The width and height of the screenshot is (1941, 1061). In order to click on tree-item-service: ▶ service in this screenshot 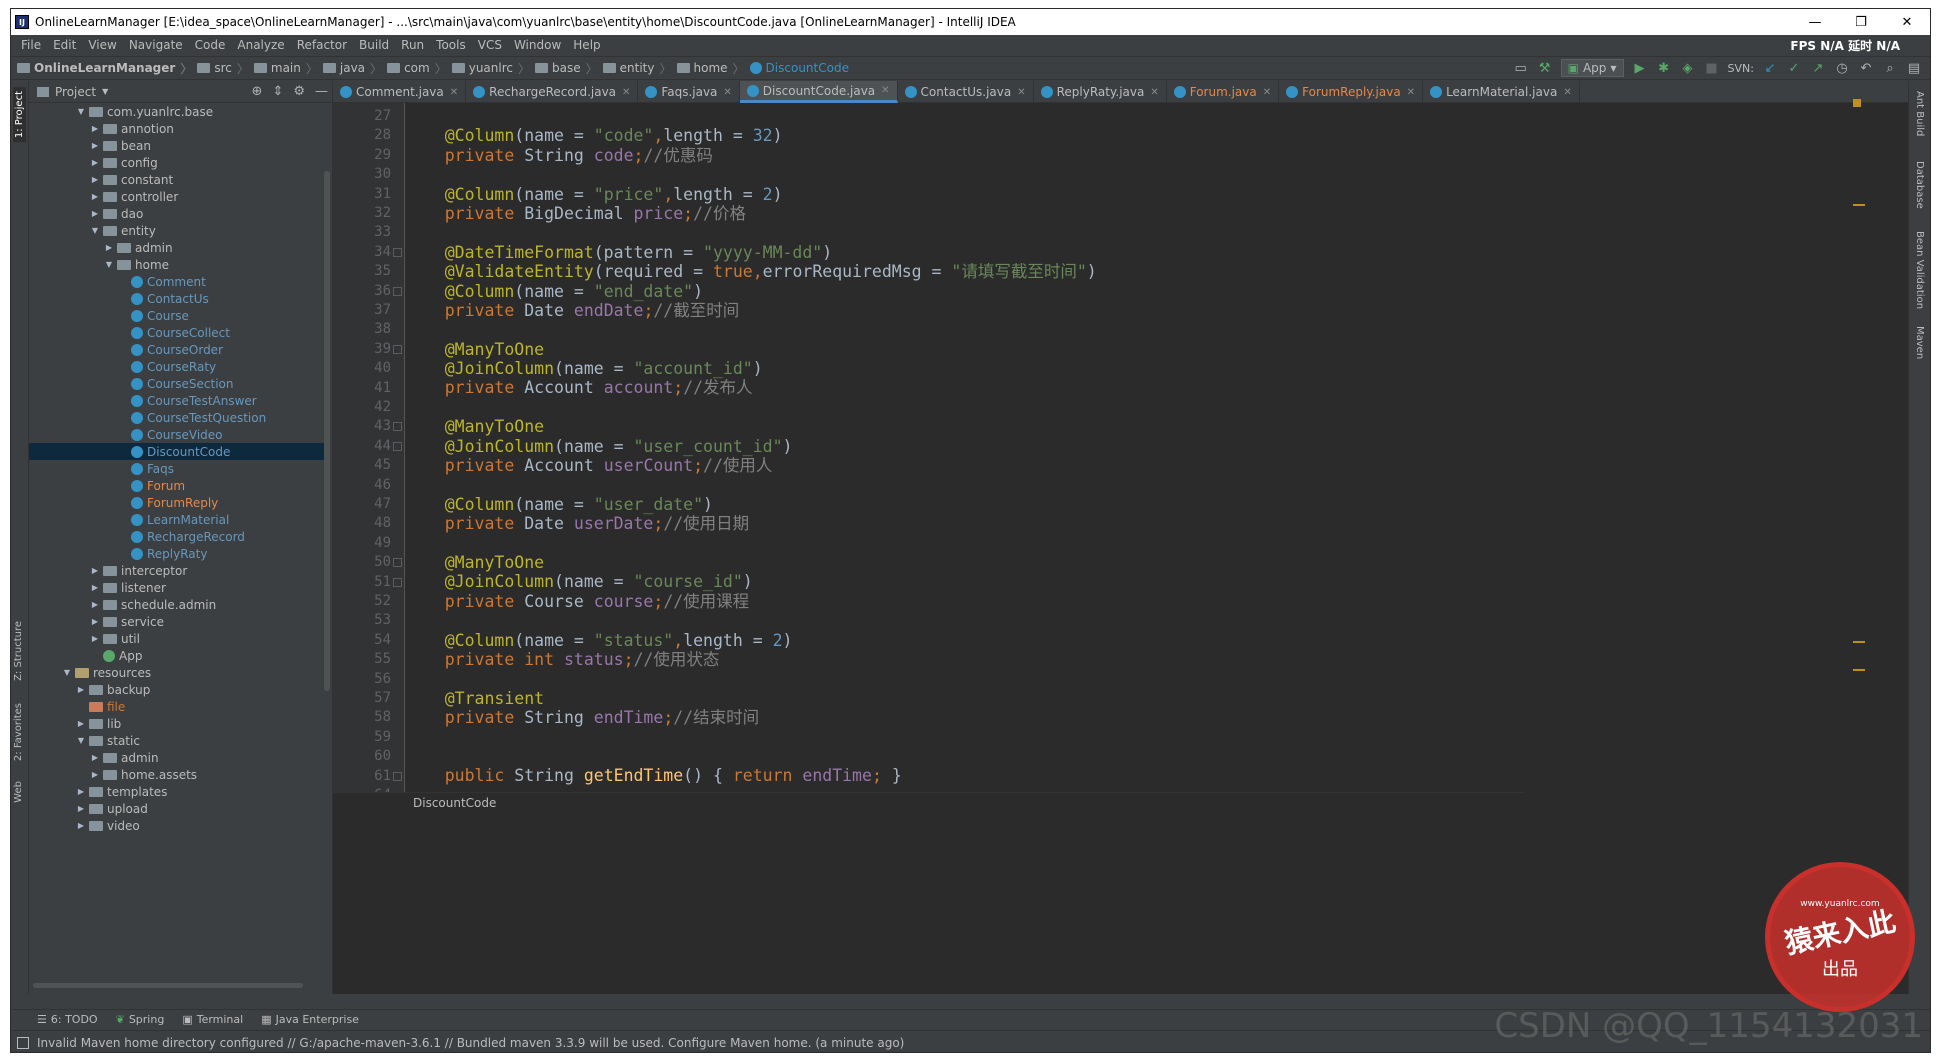, I will do `click(179, 621)`.